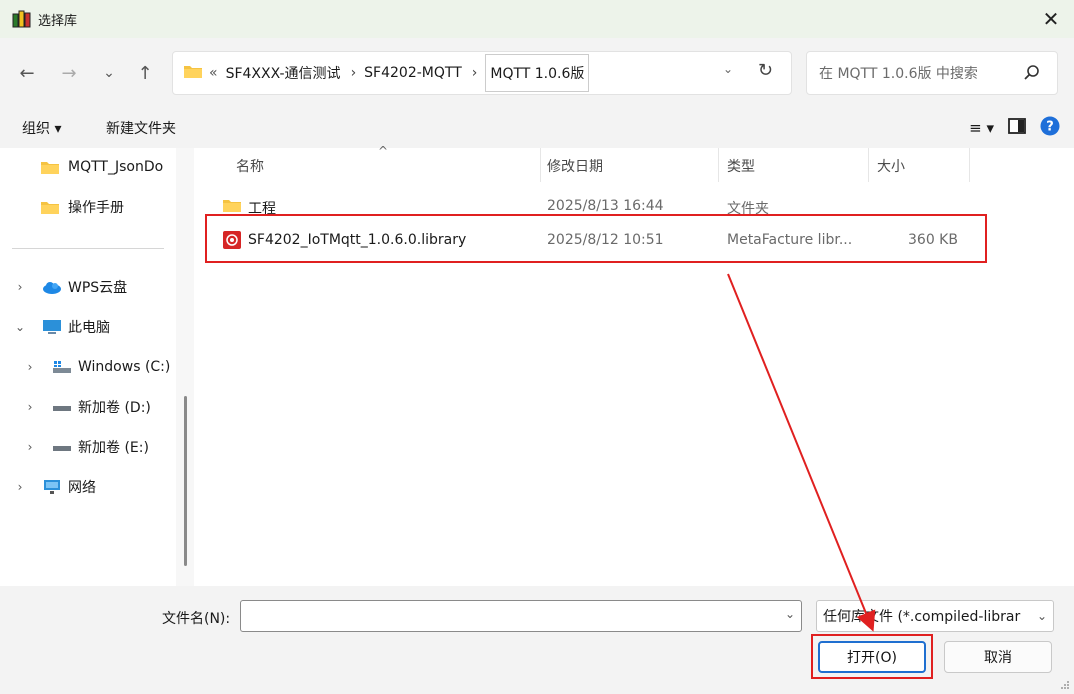 The image size is (1074, 694). What do you see at coordinates (124, 367) in the screenshot?
I see `sidebar-item-label: Windows (C:)` at bounding box center [124, 367].